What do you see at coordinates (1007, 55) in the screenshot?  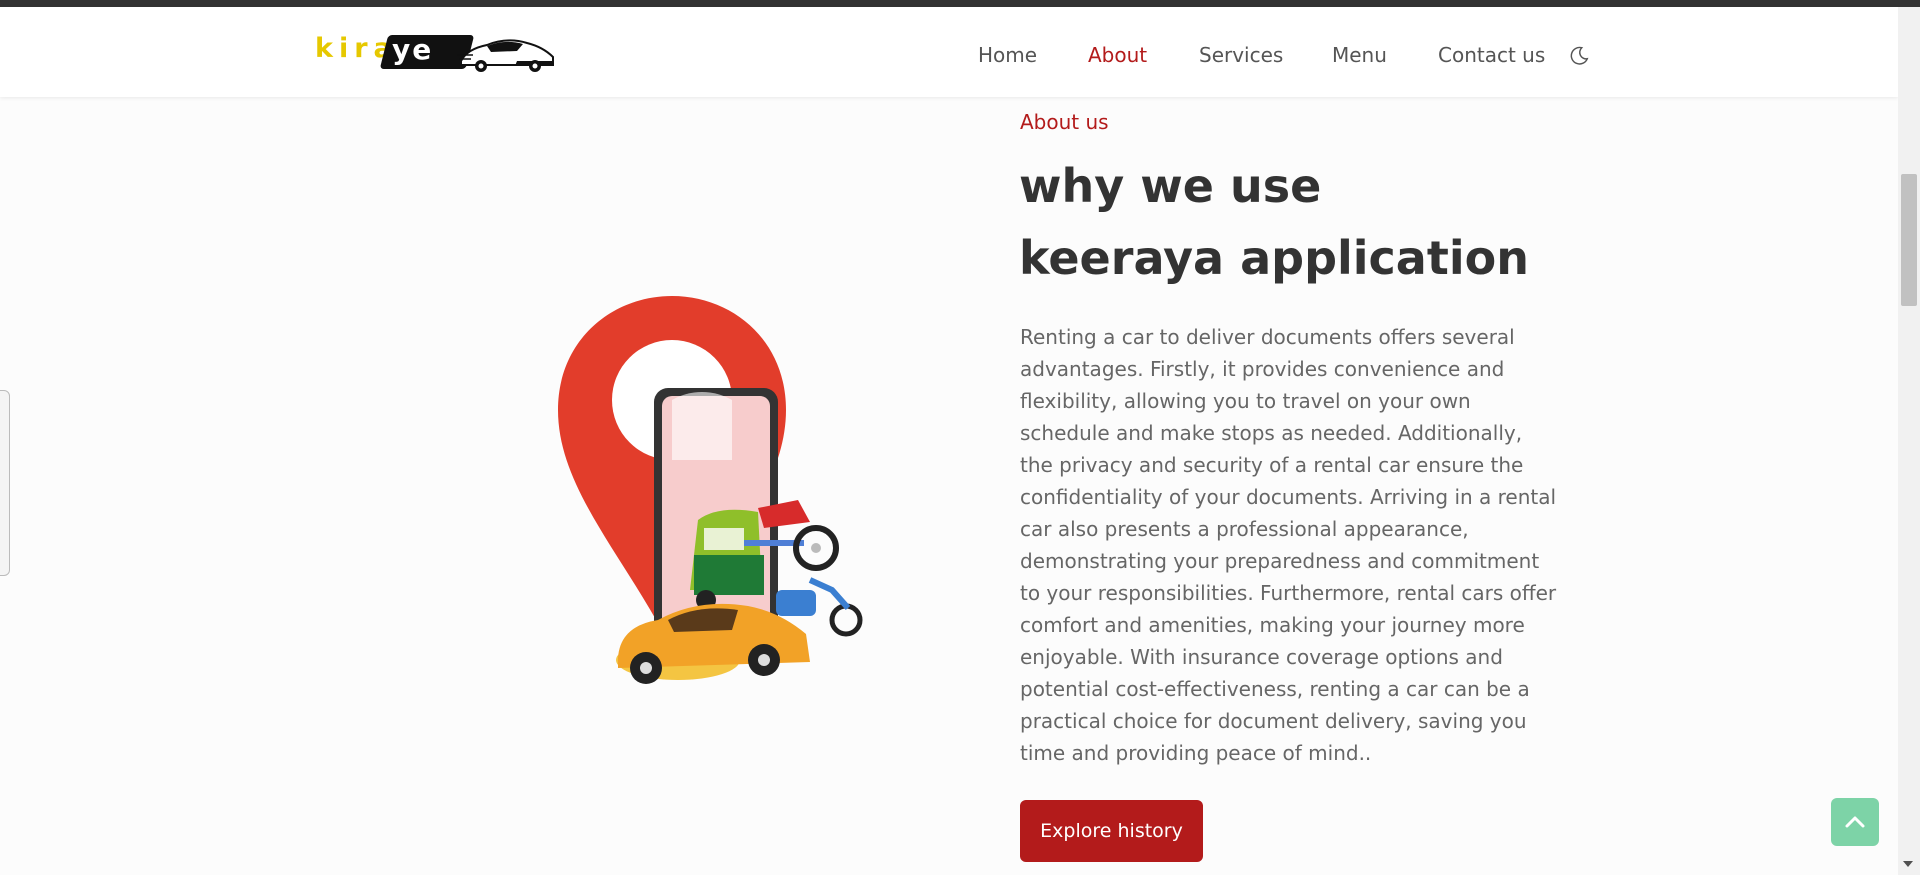 I see `nav-link-home: Home` at bounding box center [1007, 55].